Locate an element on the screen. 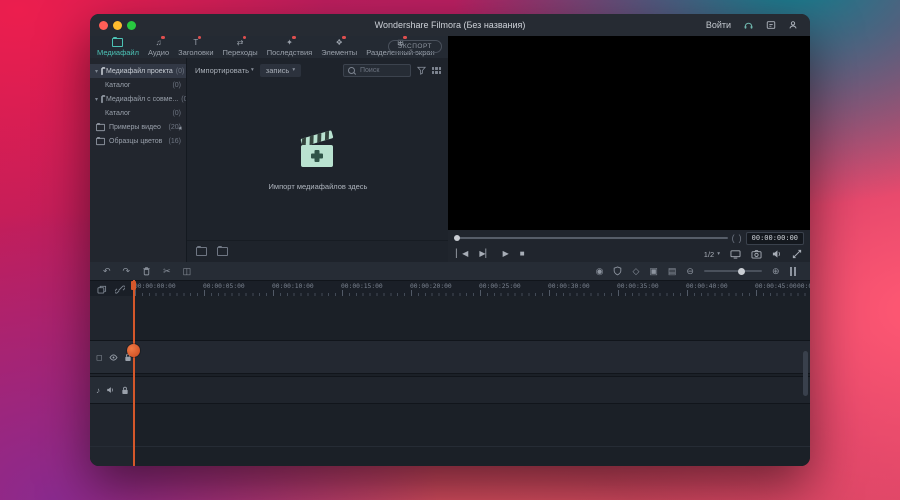 The image size is (900, 500). tab-label: Элементы is located at coordinates (339, 52).